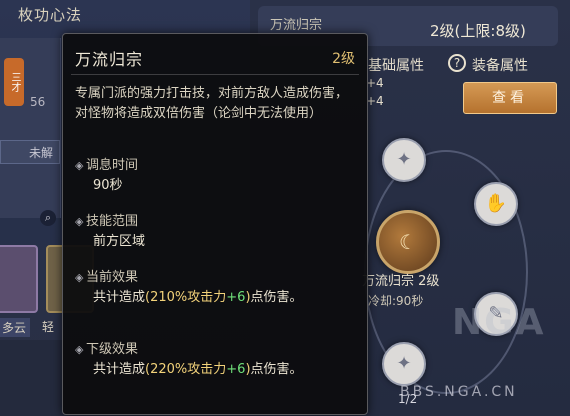 The width and height of the screenshot is (570, 416). I want to click on section-body-range: 前方区域, so click(119, 241).